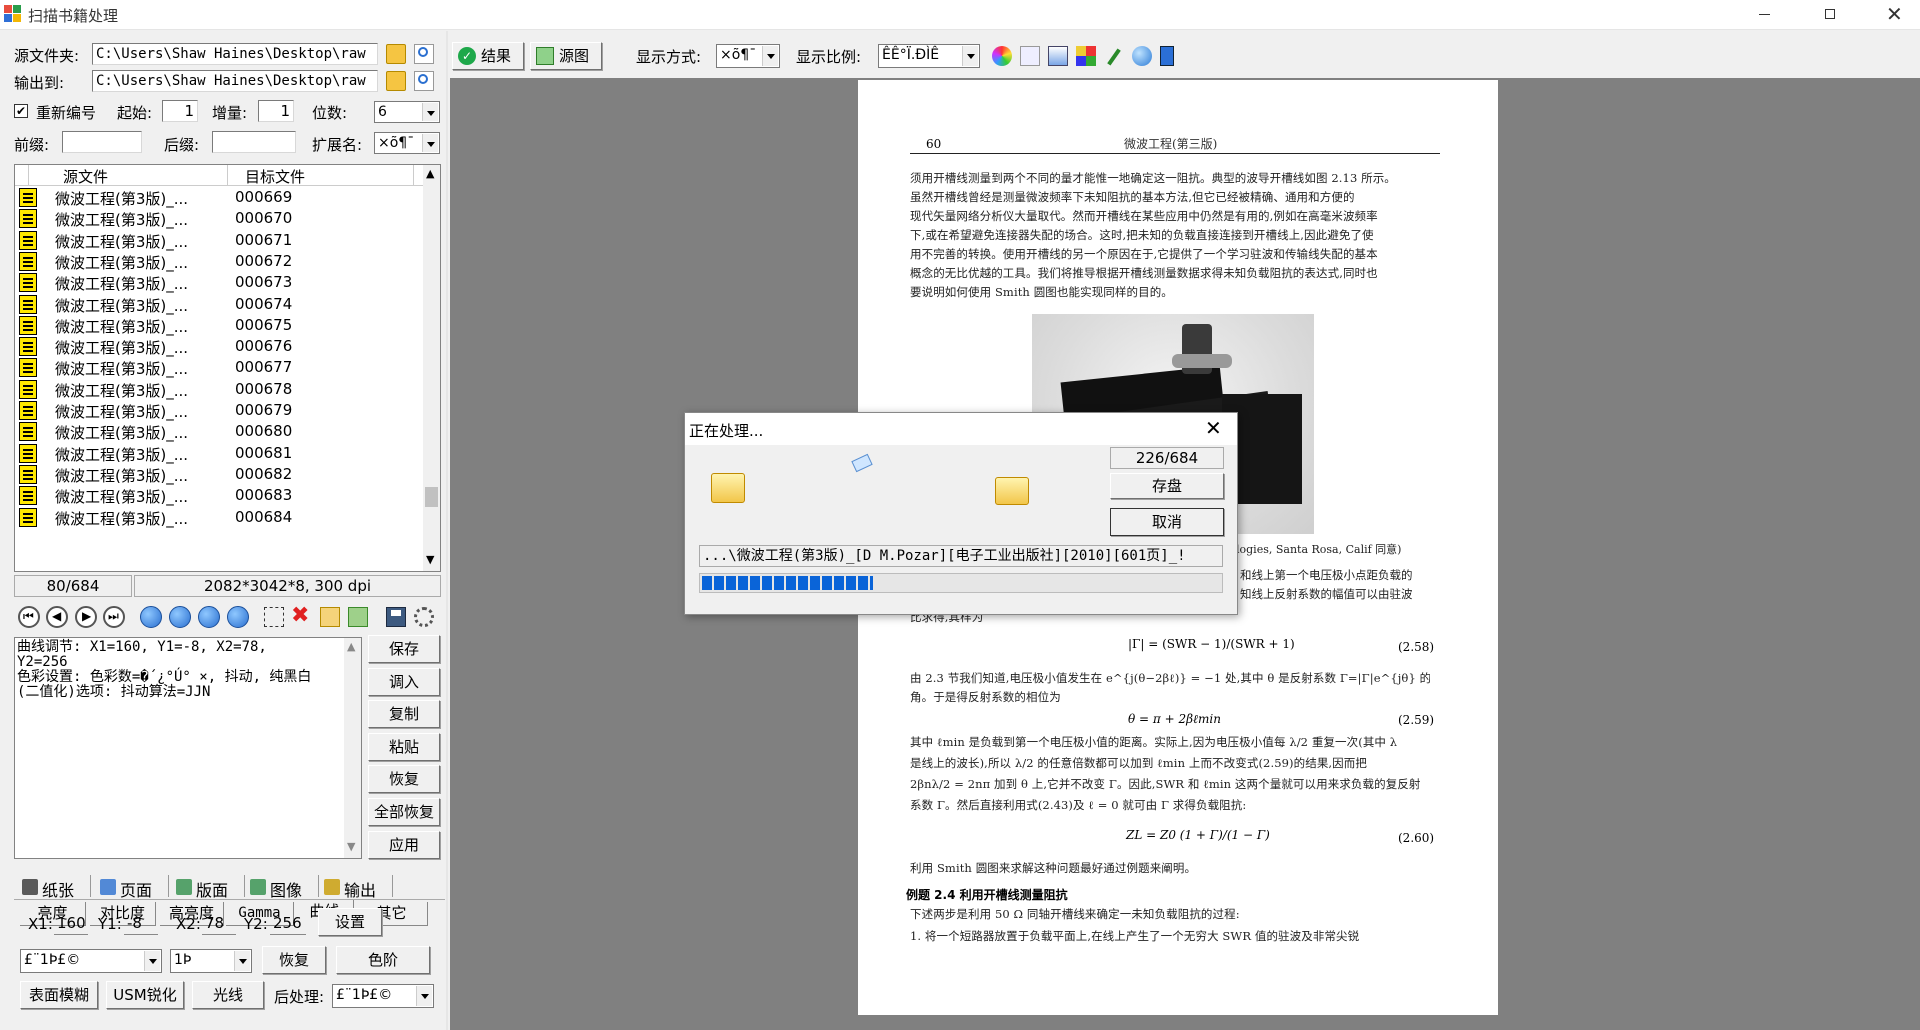  I want to click on lighting-button: 光线, so click(228, 995).